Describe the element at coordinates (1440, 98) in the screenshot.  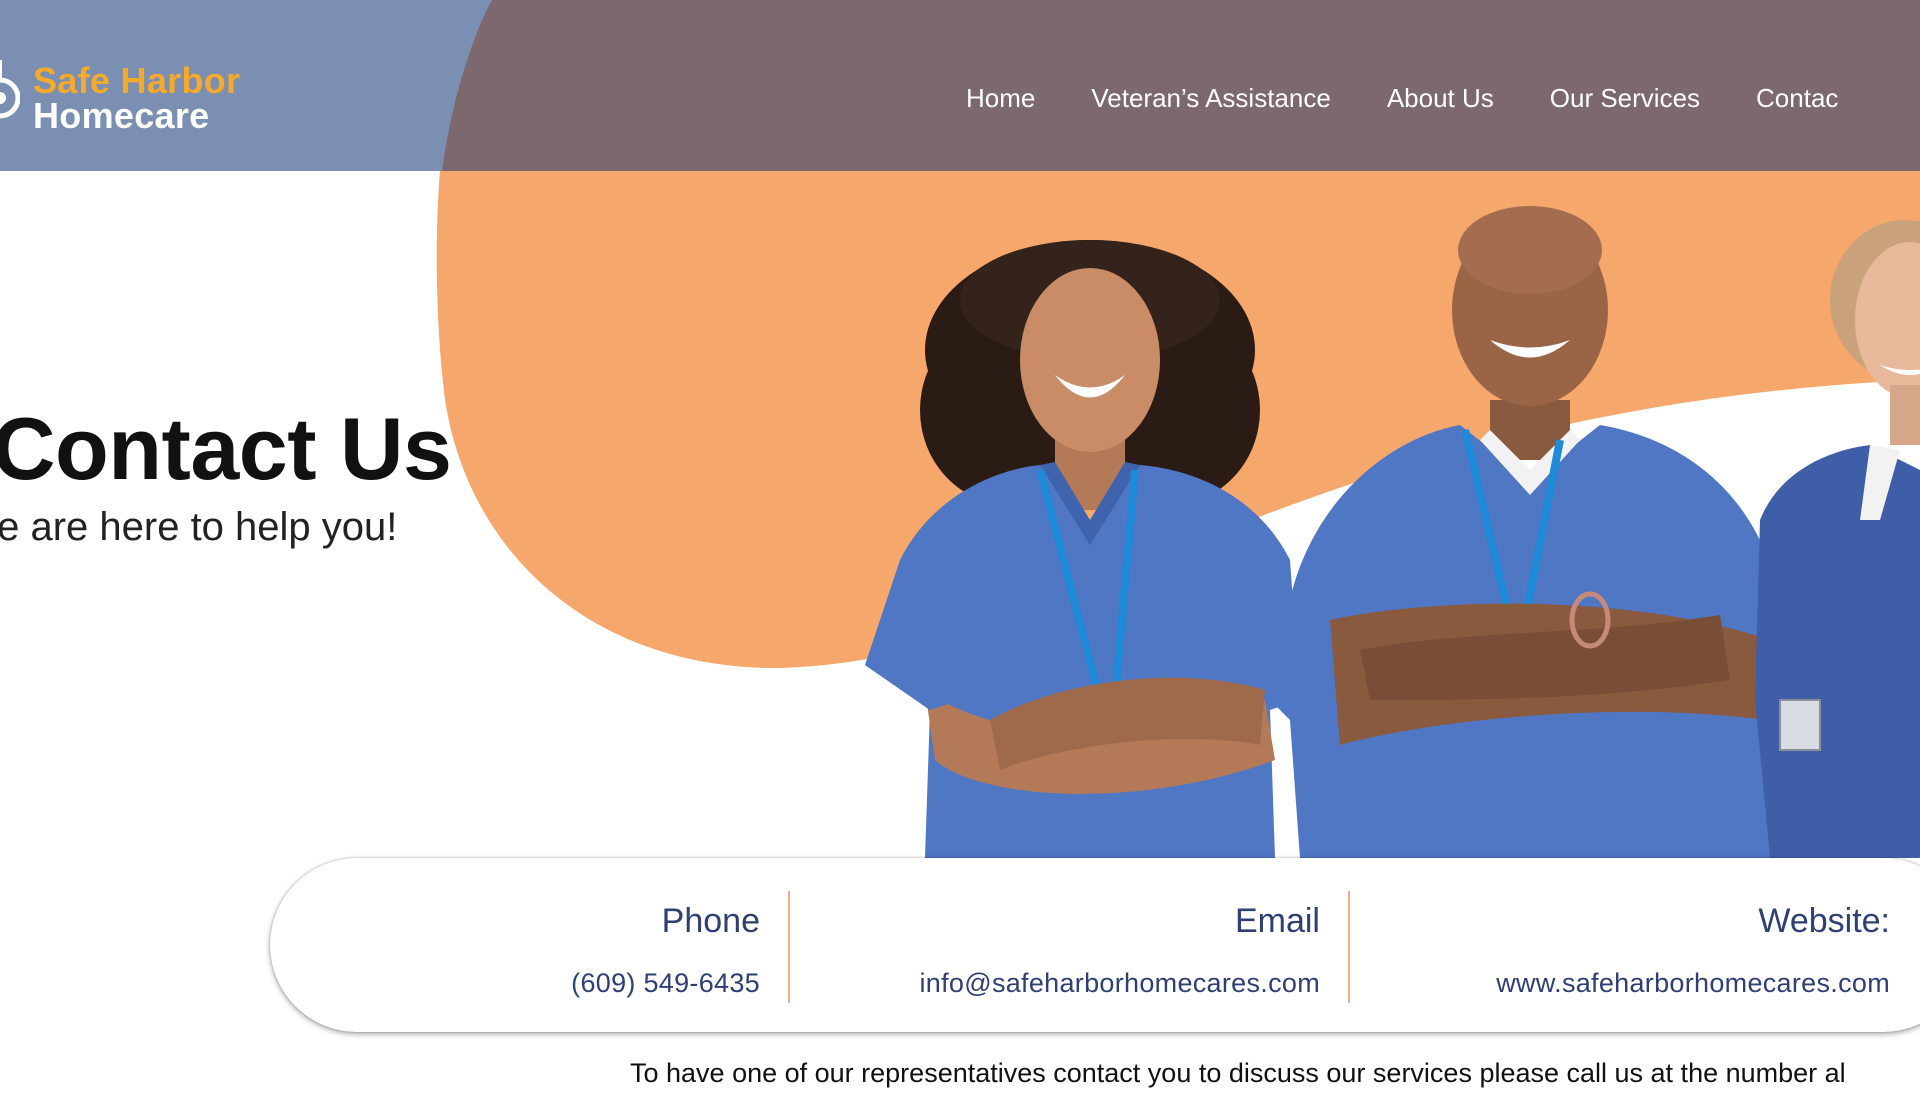
I see `nav-item-about-us: About Us` at that location.